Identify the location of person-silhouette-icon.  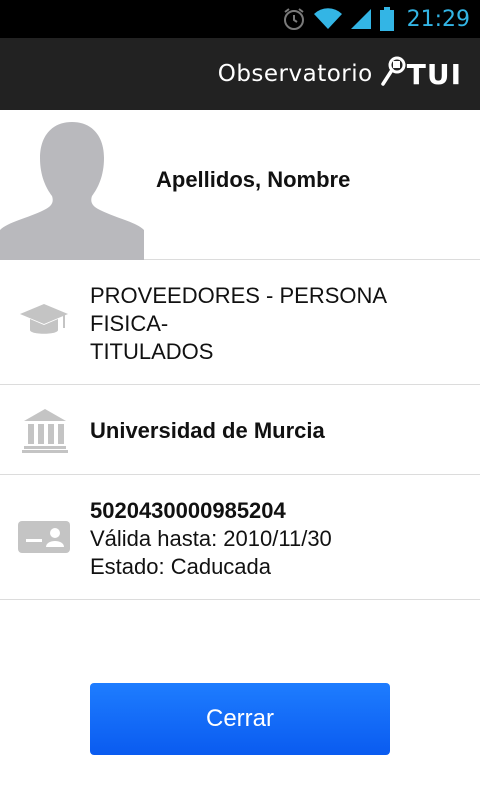
(72, 191).